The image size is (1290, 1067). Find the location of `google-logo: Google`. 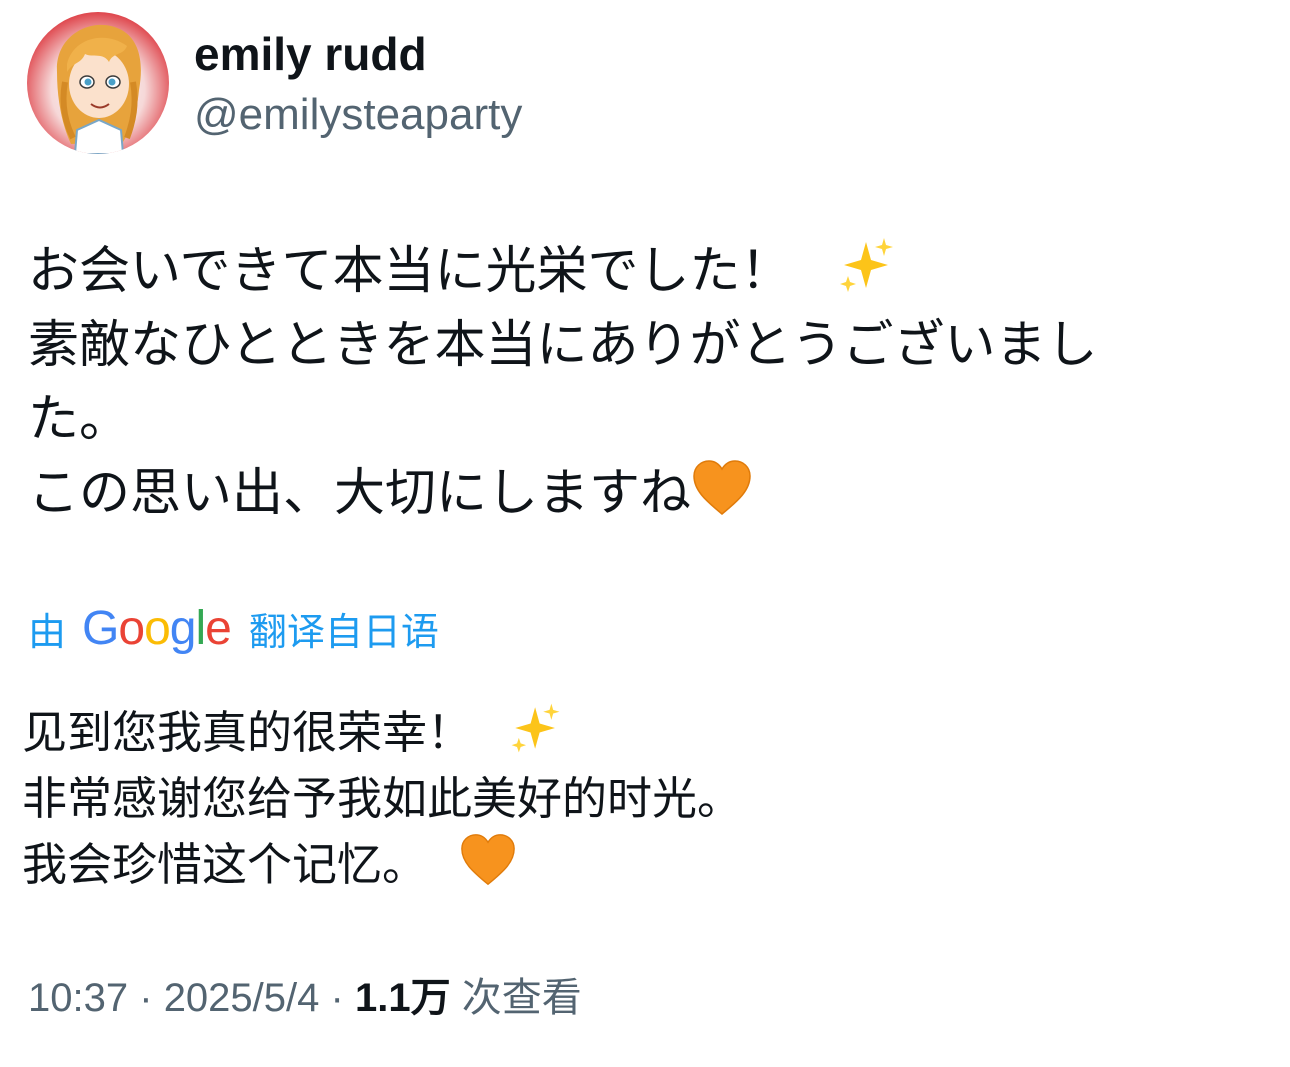

google-logo: Google is located at coordinates (157, 628).